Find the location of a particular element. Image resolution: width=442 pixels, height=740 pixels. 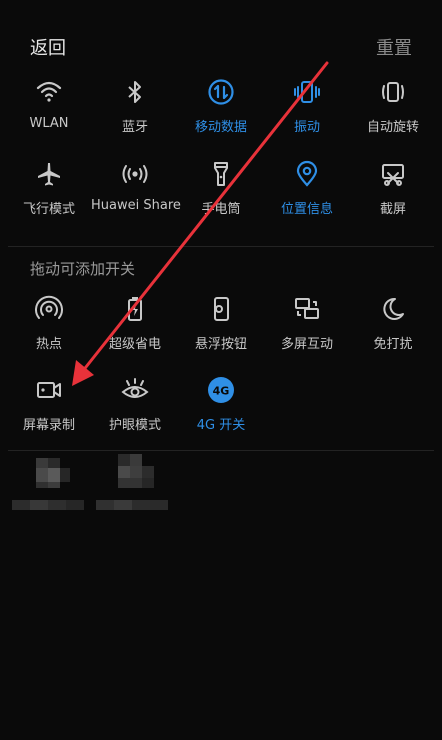

moon-icon is located at coordinates (393, 310).